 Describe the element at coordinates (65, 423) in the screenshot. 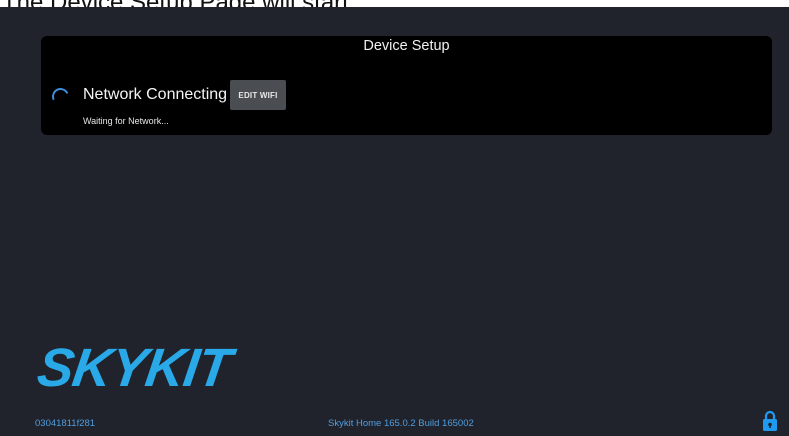

I see `device-id: 03041811f281` at that location.